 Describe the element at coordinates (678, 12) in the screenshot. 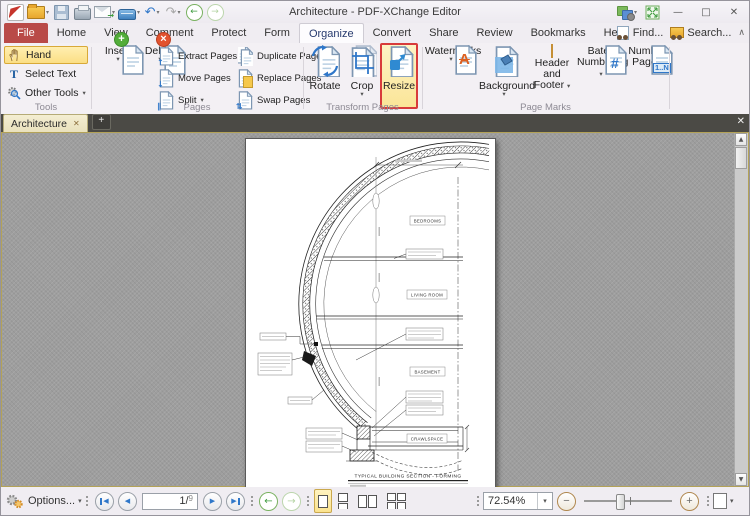

I see `minimize-button: —` at that location.